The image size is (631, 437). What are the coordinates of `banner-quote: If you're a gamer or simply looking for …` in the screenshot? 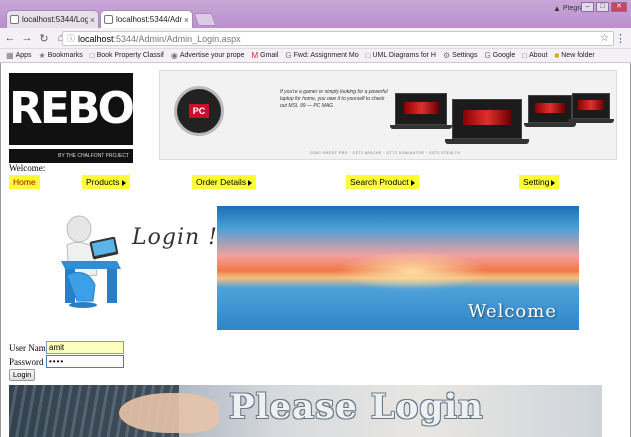 It's located at (334, 99).